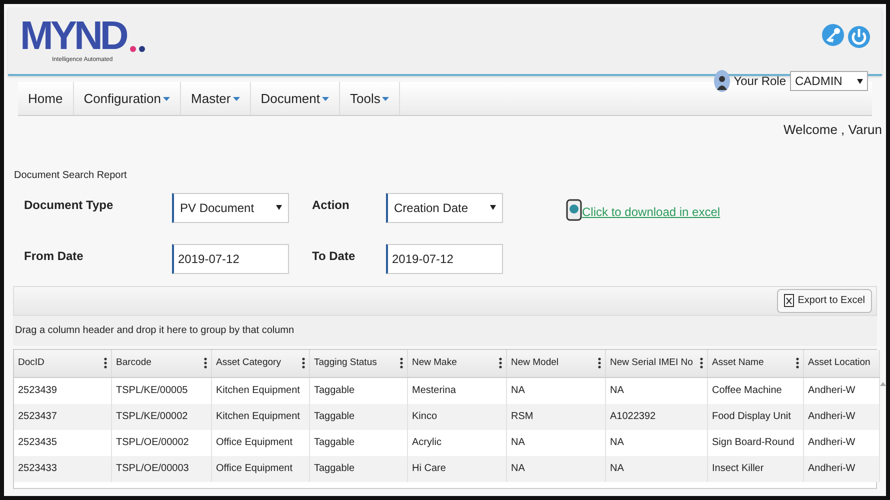 This screenshot has width=890, height=500. Describe the element at coordinates (216, 98) in the screenshot. I see `menu-item: Master` at that location.